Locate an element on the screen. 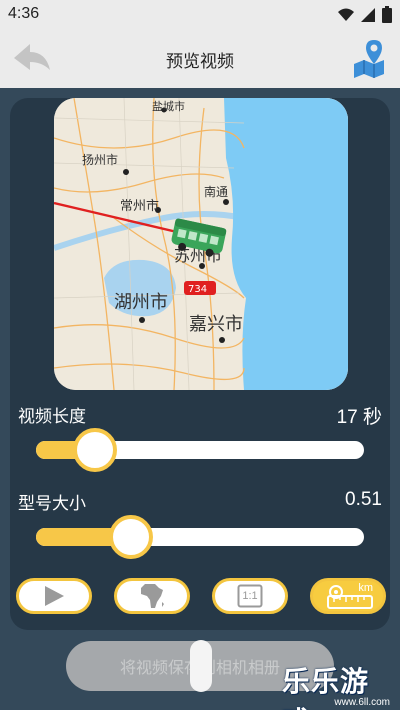 Image resolution: width=400 pixels, height=710 pixels. status-icons is located at coordinates (365, 14).